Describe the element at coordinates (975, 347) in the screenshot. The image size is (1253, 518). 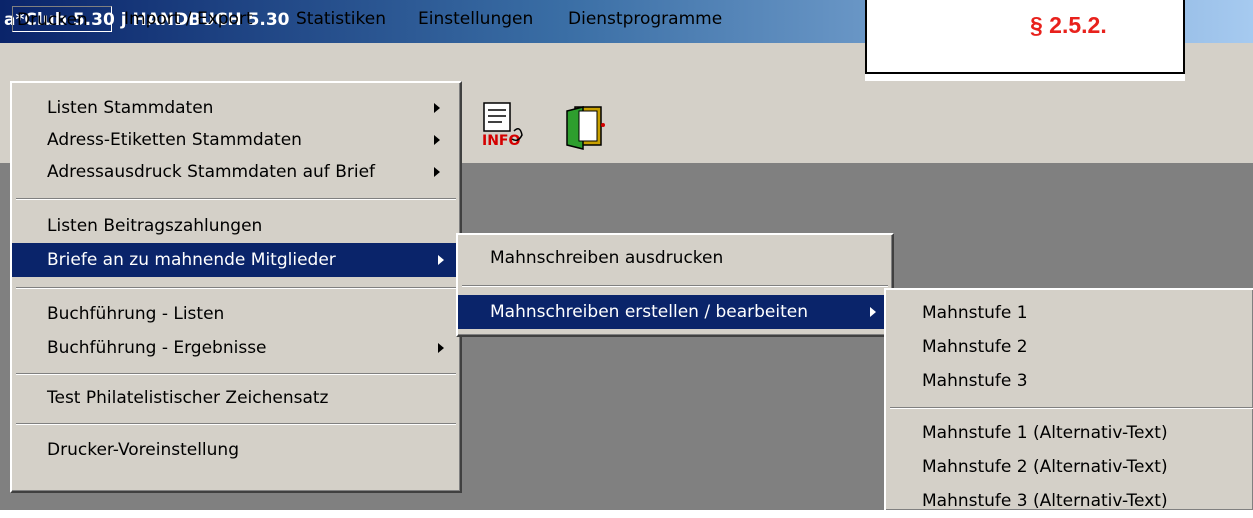
I see `menu-item-label: Mahnstufe 2` at that location.